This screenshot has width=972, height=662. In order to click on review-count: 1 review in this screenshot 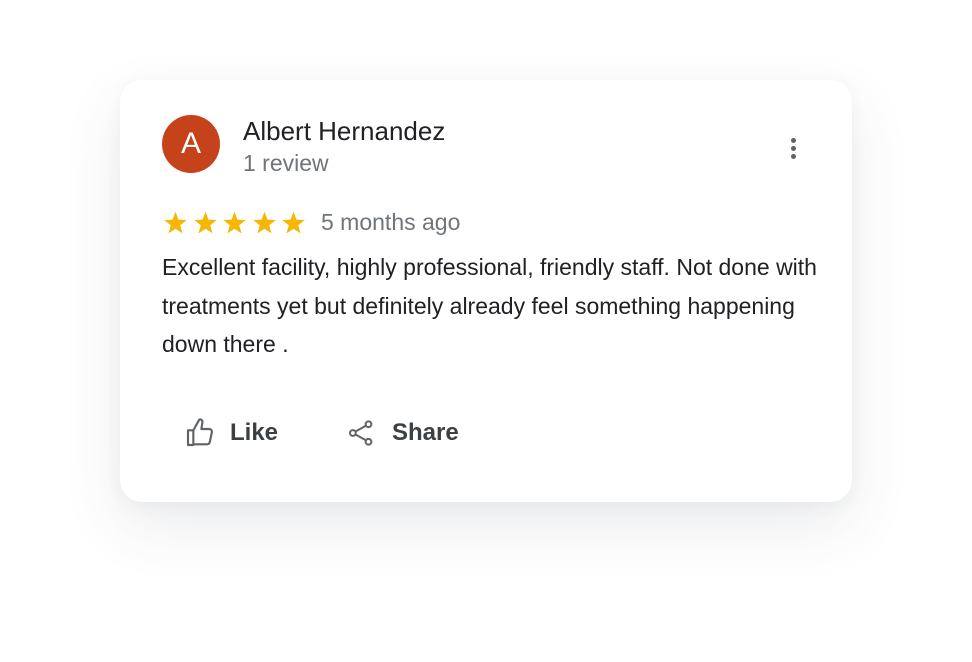, I will do `click(286, 163)`.